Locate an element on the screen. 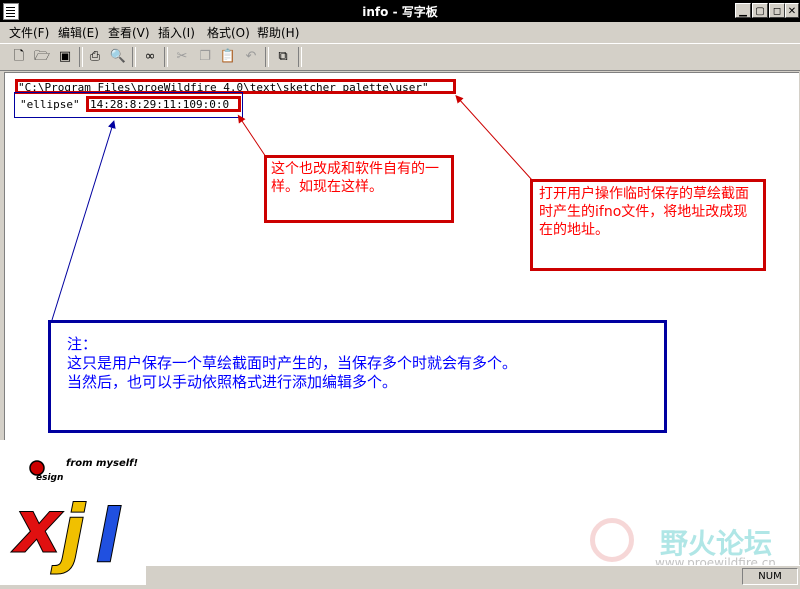  status-bar: NUM is located at coordinates (473, 575).